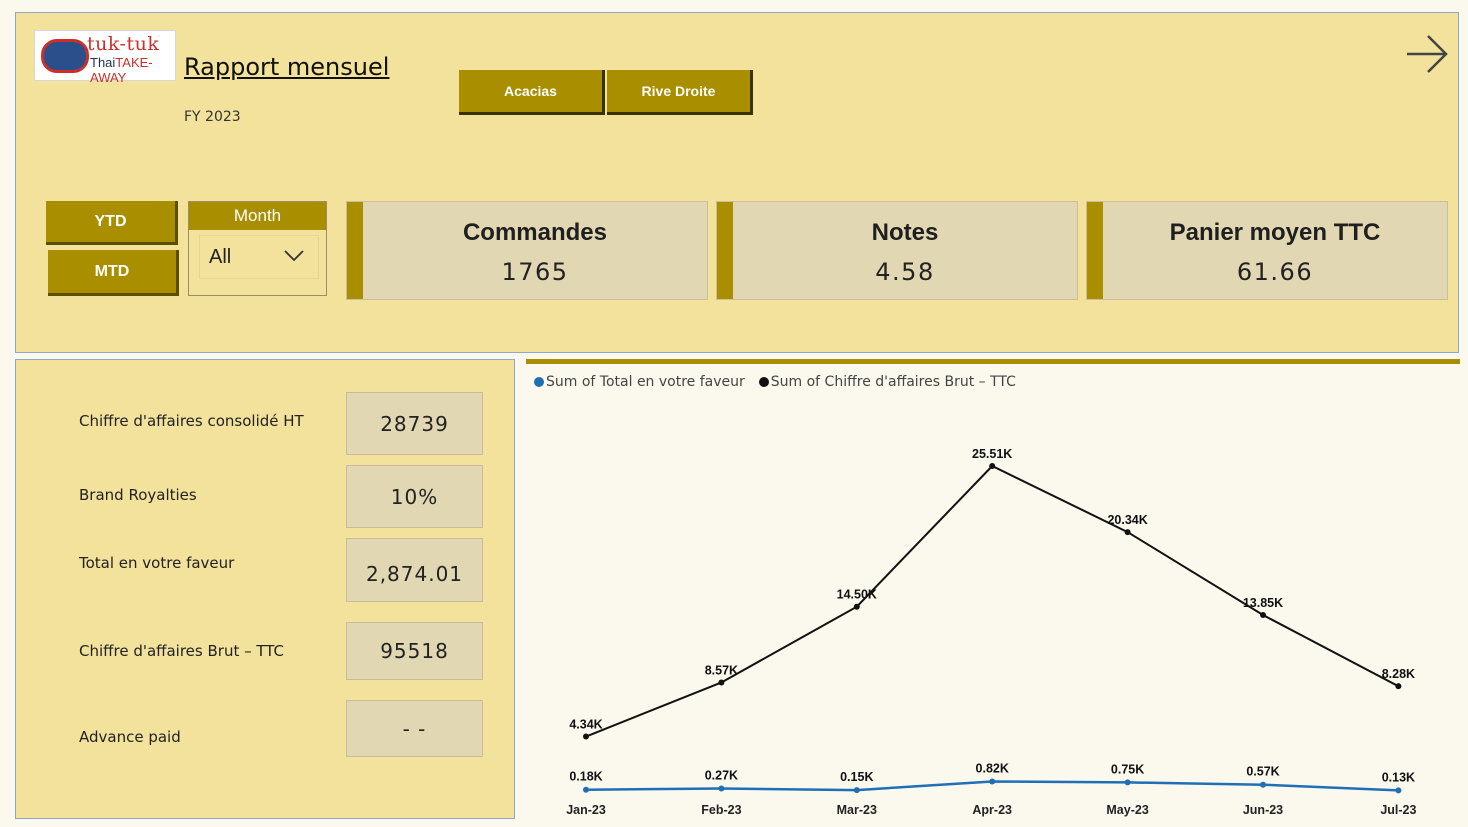 The image size is (1468, 827). Describe the element at coordinates (113, 273) in the screenshot. I see `mtd-button: MTD` at that location.